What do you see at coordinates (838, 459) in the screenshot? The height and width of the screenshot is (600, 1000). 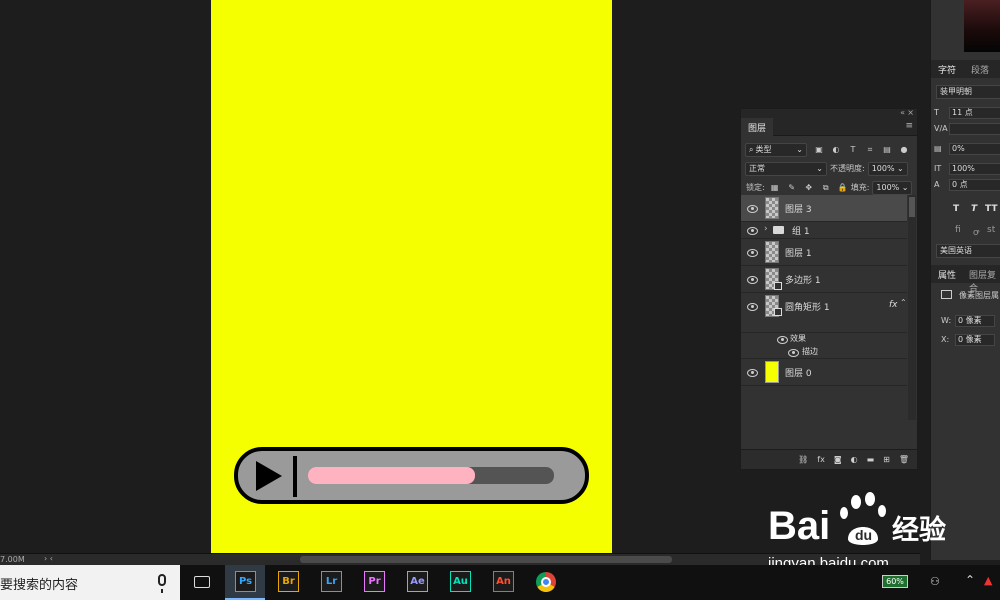 I see `add-mask-icon: ◙` at bounding box center [838, 459].